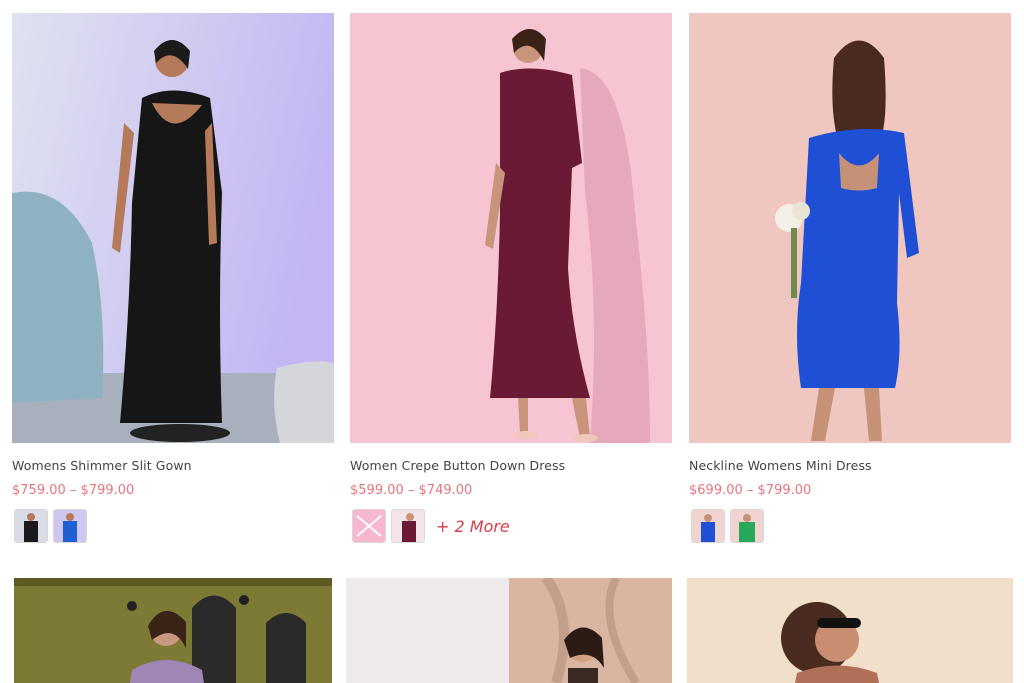 The image size is (1024, 683). Describe the element at coordinates (73, 490) in the screenshot. I see `product-price: $759.00 – $799.00` at that location.